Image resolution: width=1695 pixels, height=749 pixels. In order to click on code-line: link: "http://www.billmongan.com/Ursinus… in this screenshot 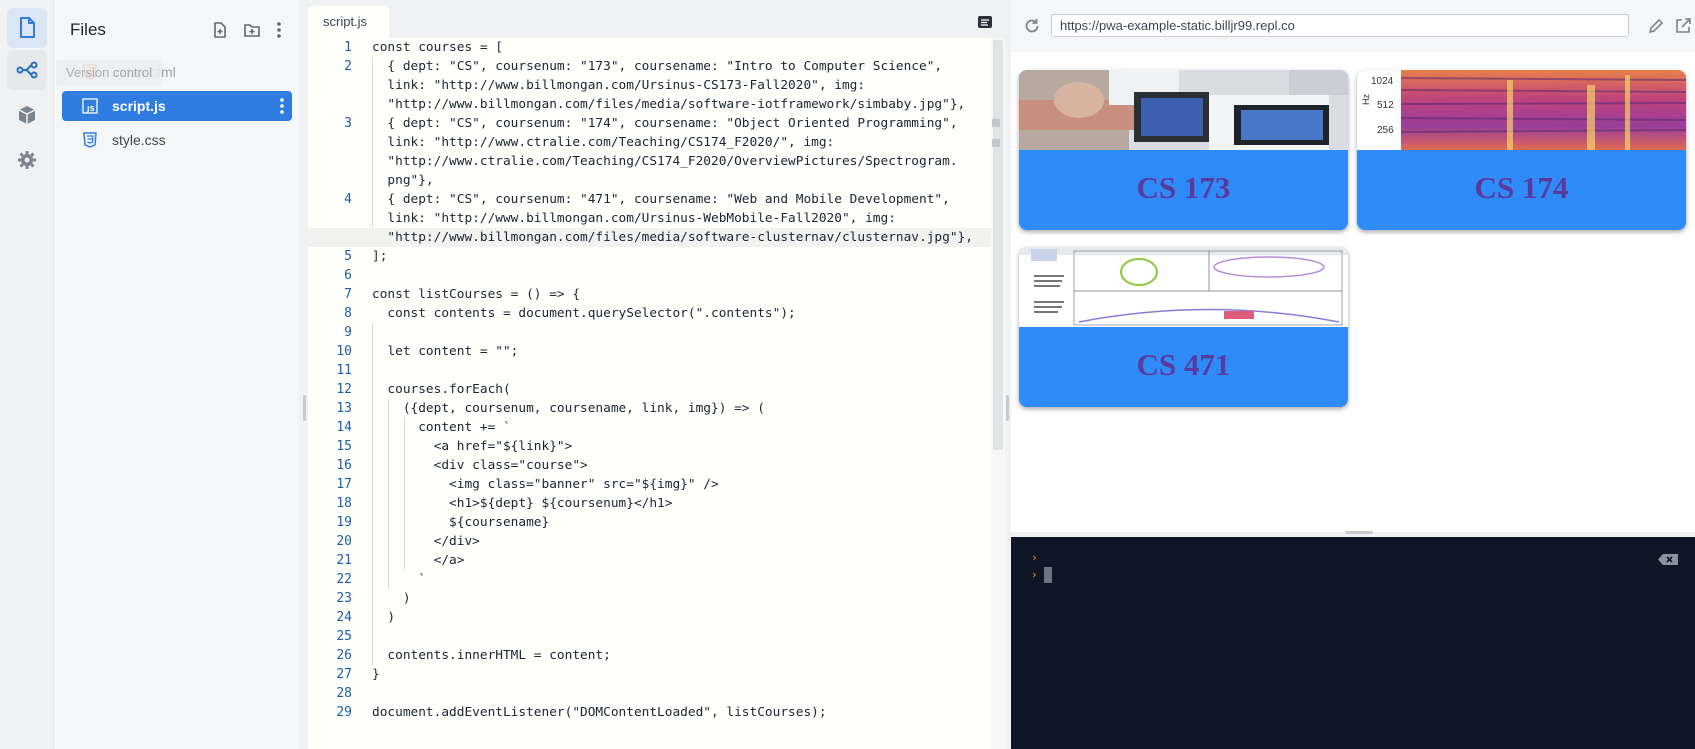, I will do `click(619, 85)`.